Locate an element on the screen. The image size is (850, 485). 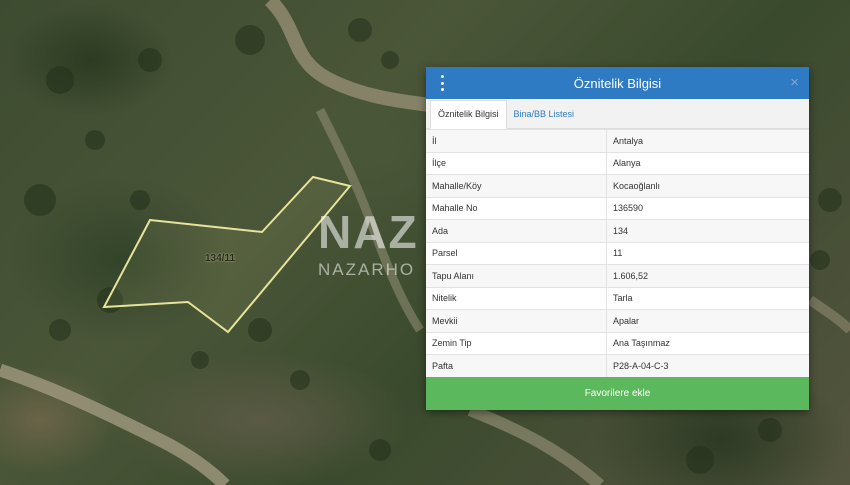
attribute-key: İl is located at coordinates (516, 140).